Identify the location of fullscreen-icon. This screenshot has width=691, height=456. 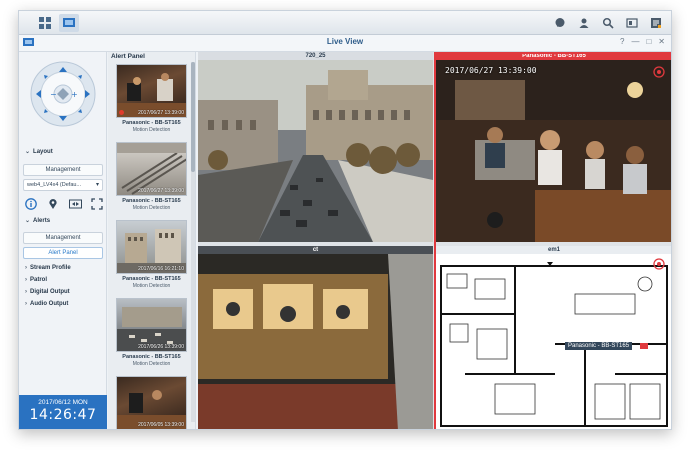
(97, 204).